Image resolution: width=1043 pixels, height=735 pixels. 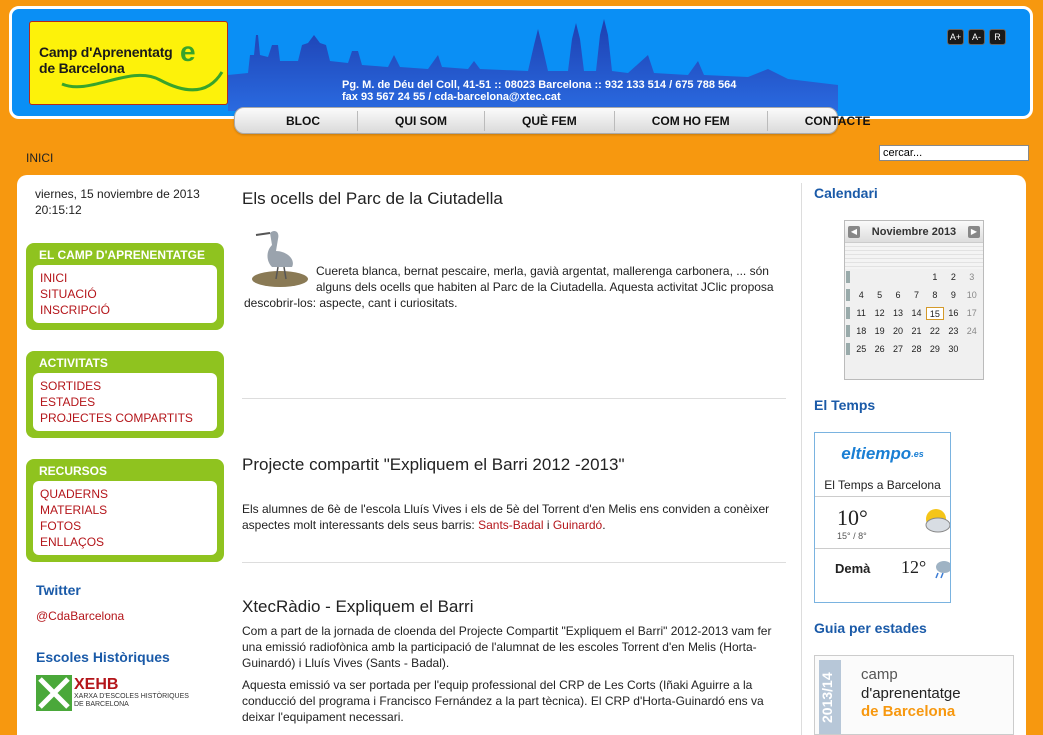 I want to click on xehb-name: XEHB, so click(x=96, y=684).